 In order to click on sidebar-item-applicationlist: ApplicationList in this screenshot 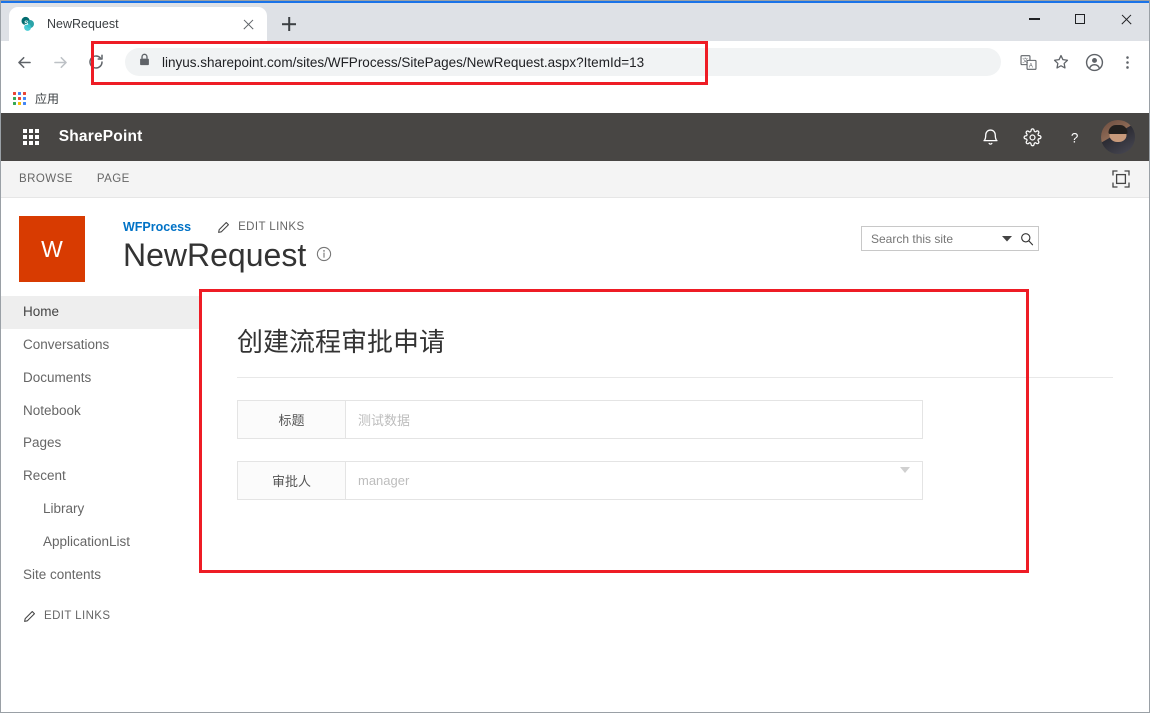, I will do `click(101, 542)`.